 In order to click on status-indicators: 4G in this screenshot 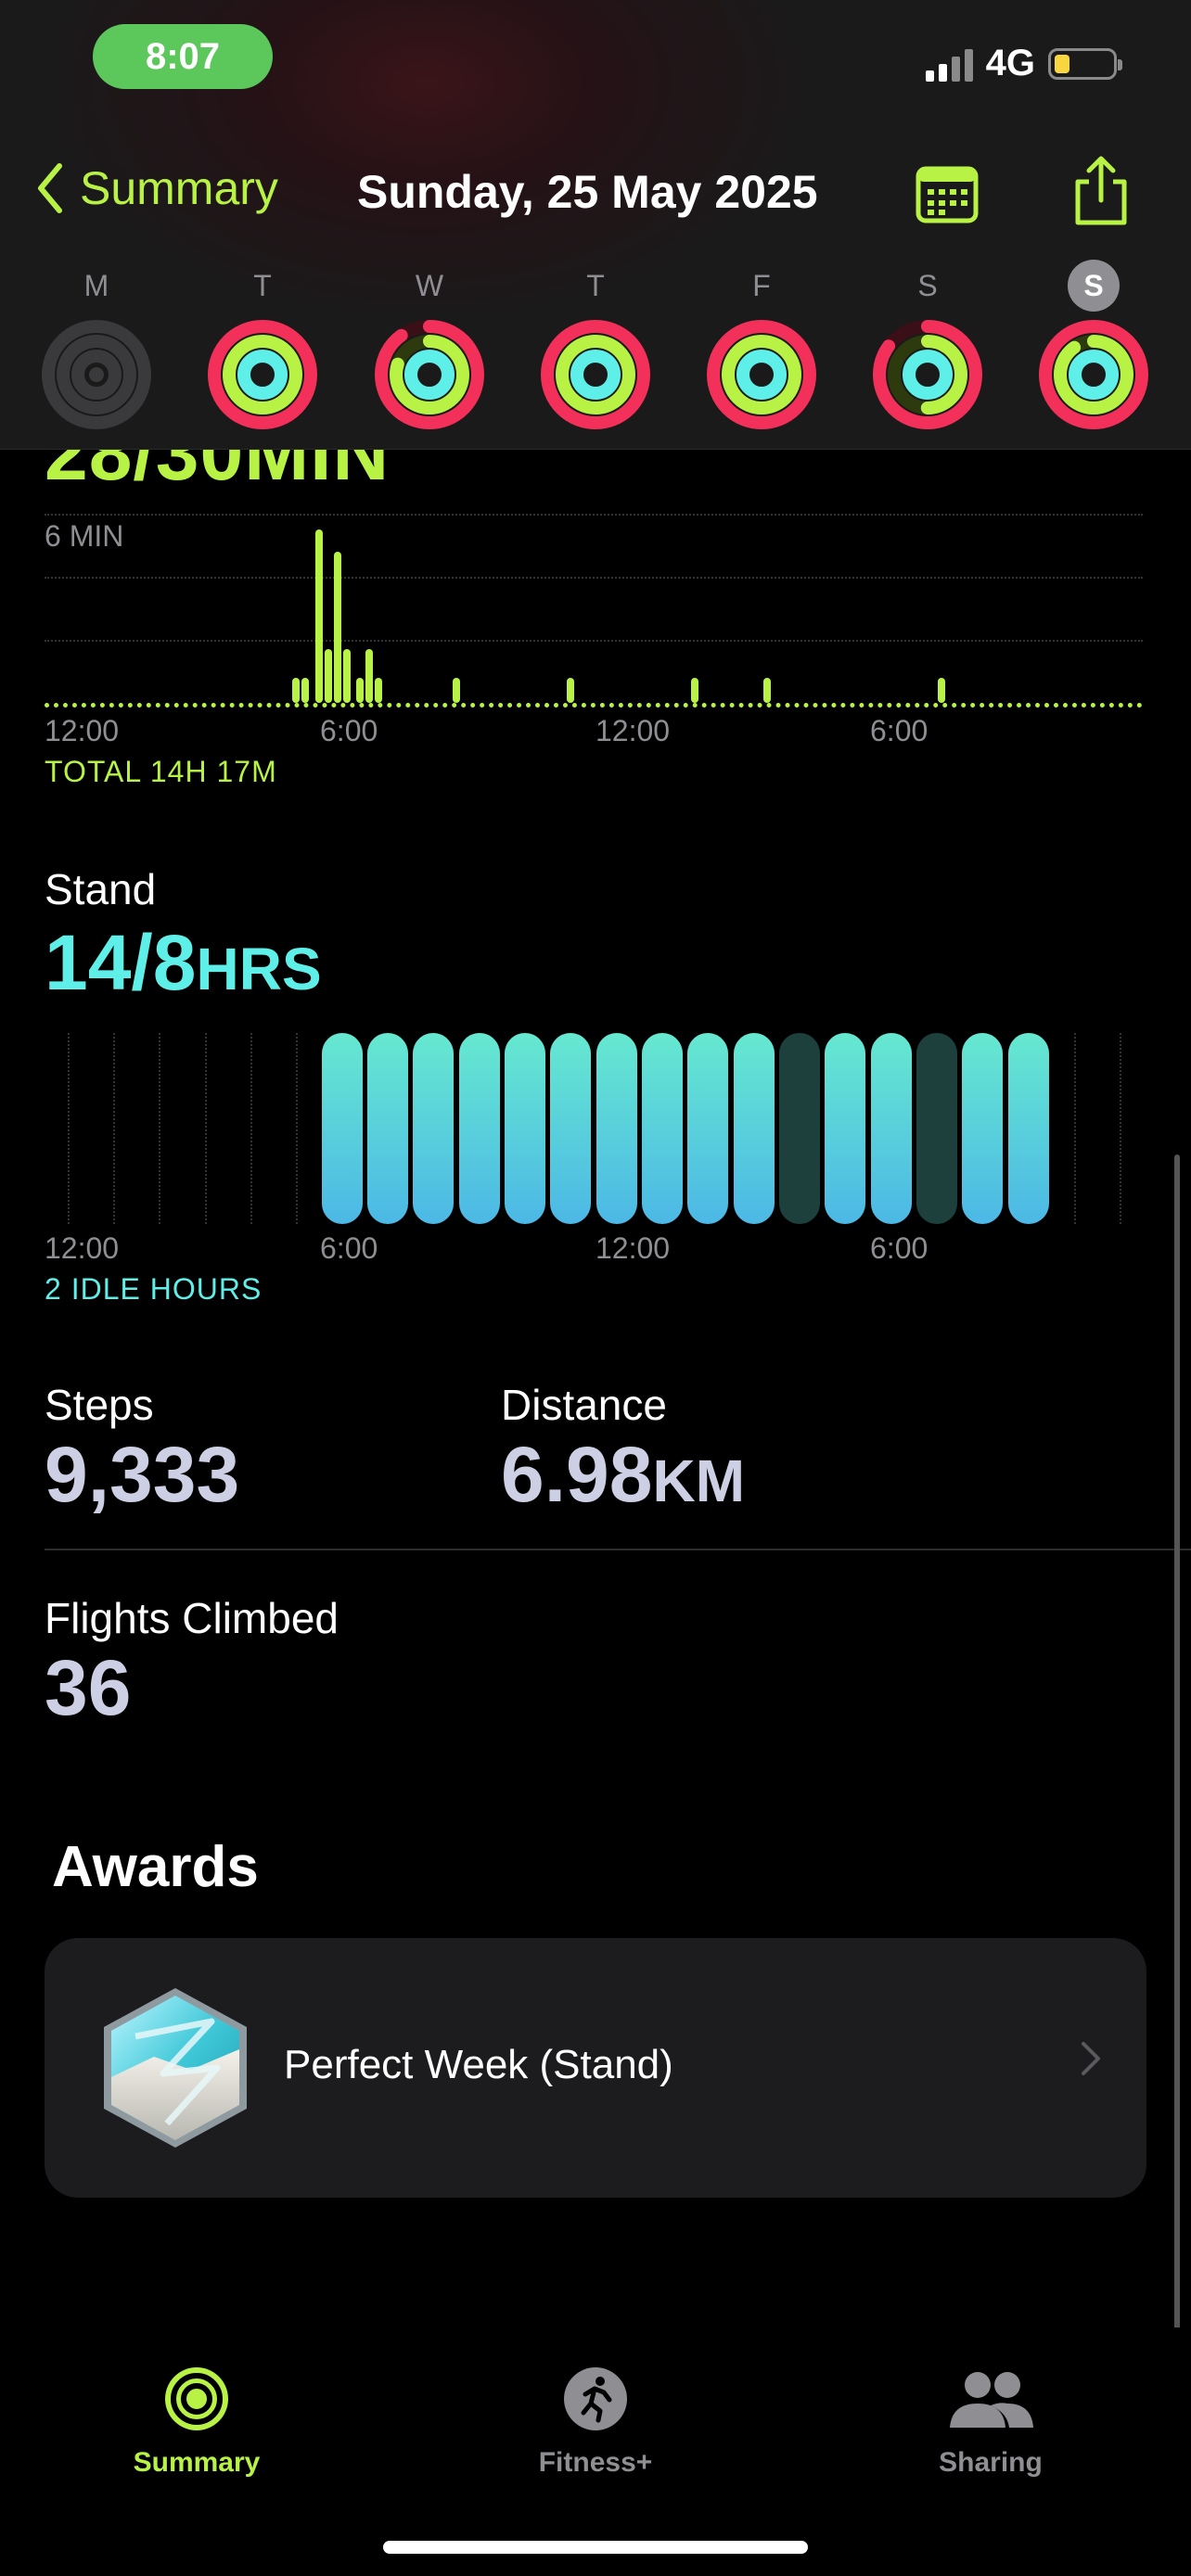, I will do `click(1023, 64)`.